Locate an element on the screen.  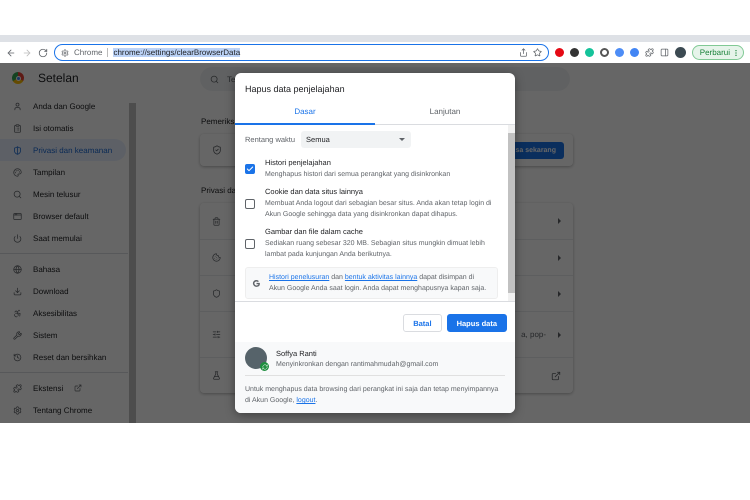
tab: Lanjutan is located at coordinates (445, 113).